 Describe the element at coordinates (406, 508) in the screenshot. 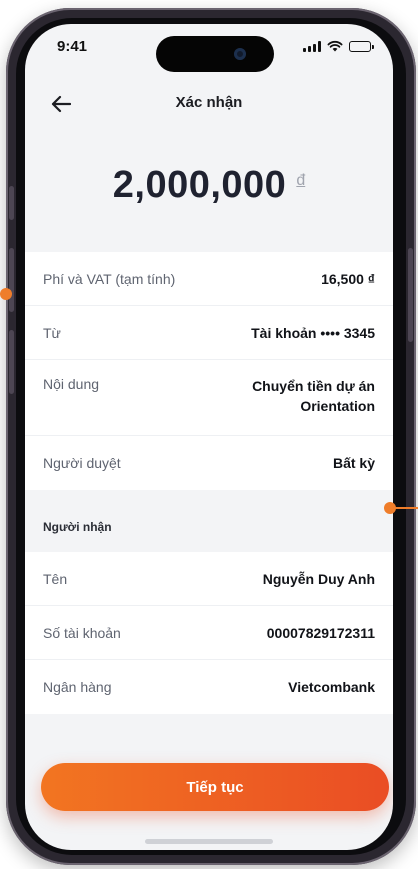

I see `annotation-line-right` at that location.